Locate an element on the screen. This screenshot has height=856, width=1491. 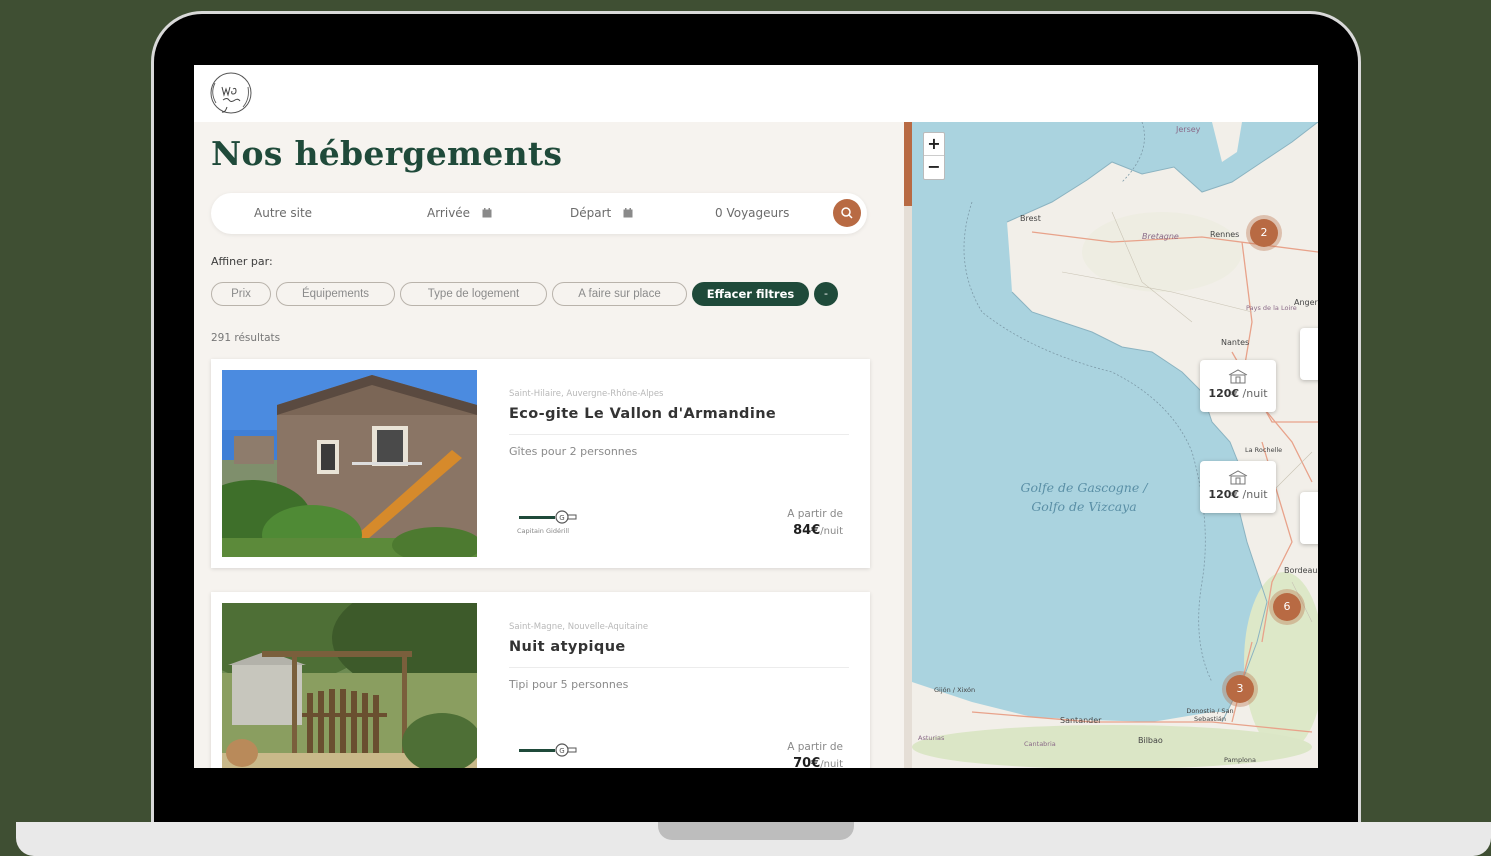
filter-chip-accommodation-type: Type de logement is located at coordinates (473, 294).